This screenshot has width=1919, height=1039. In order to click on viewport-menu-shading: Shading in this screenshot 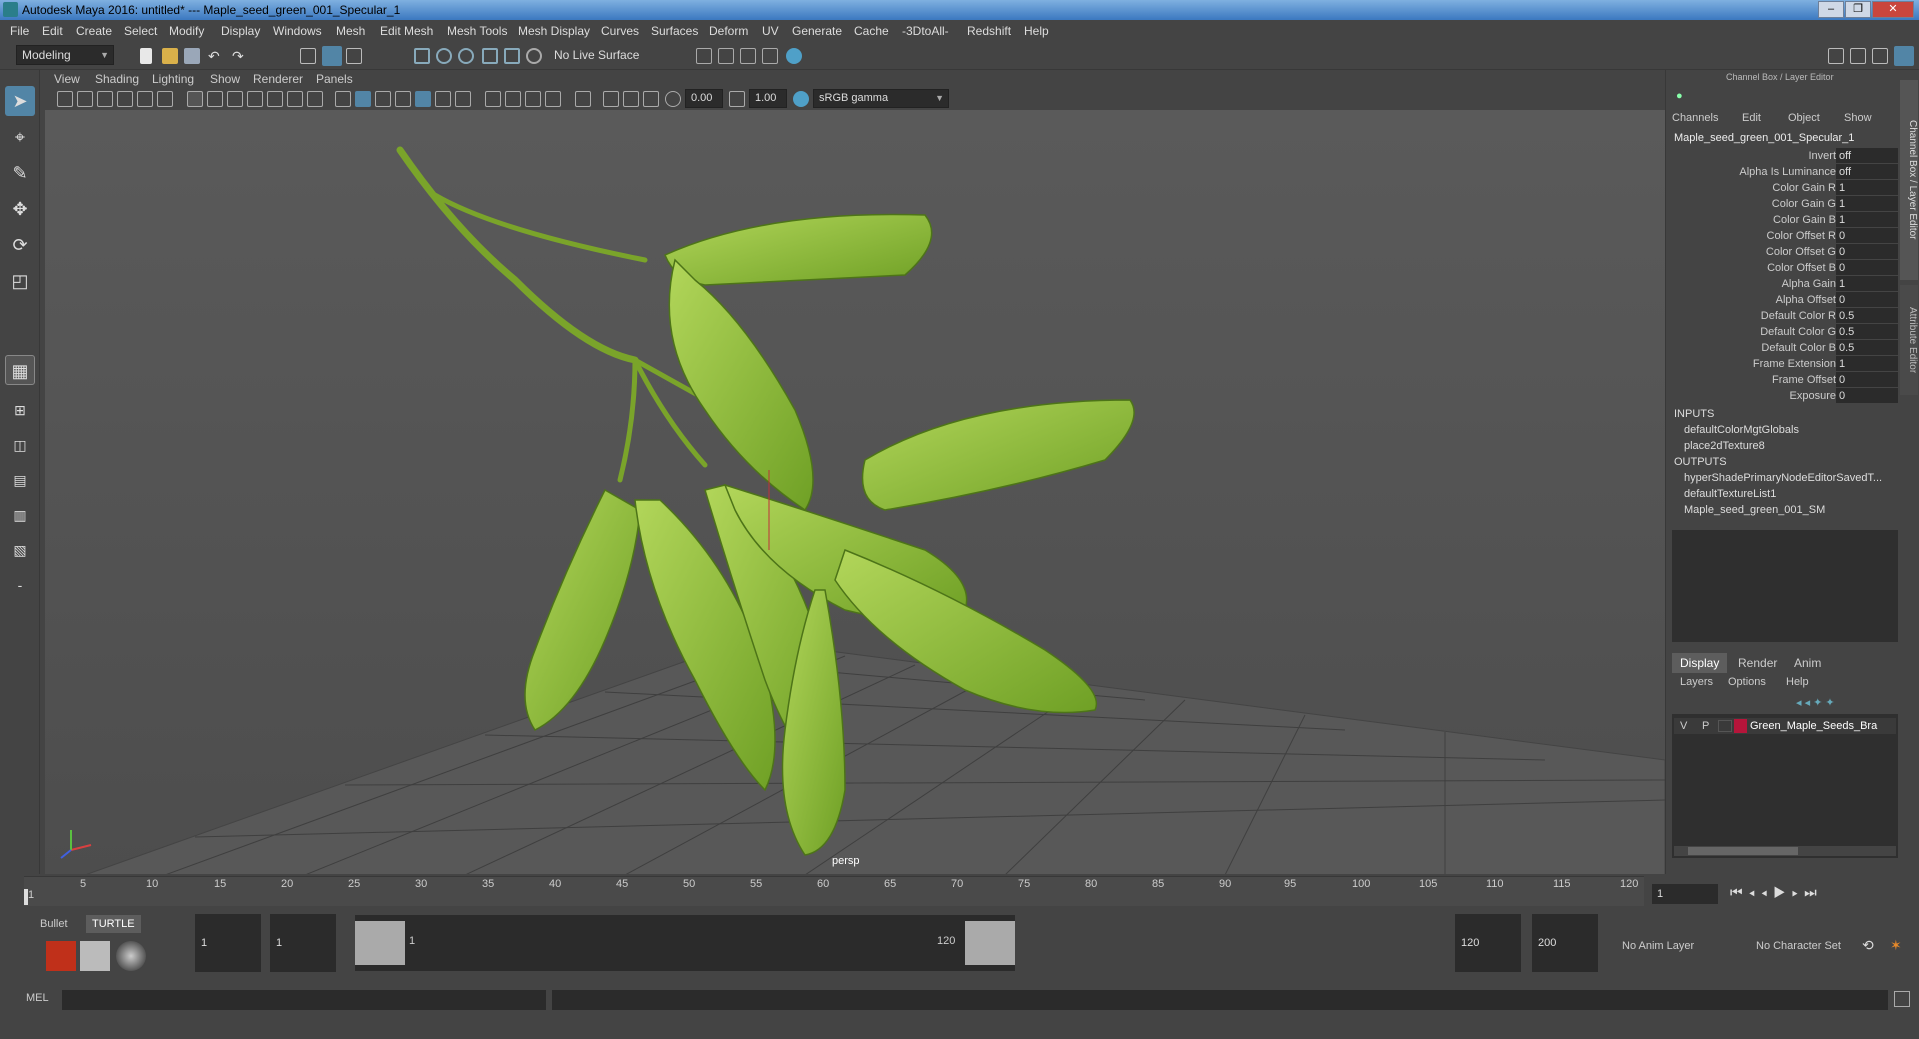, I will do `click(117, 79)`.